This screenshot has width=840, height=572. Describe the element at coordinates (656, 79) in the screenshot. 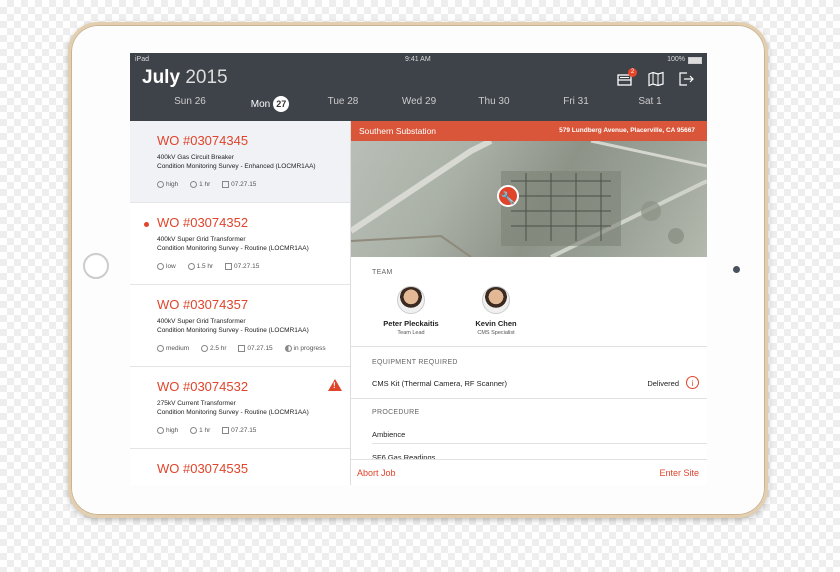

I see `map-icon` at that location.